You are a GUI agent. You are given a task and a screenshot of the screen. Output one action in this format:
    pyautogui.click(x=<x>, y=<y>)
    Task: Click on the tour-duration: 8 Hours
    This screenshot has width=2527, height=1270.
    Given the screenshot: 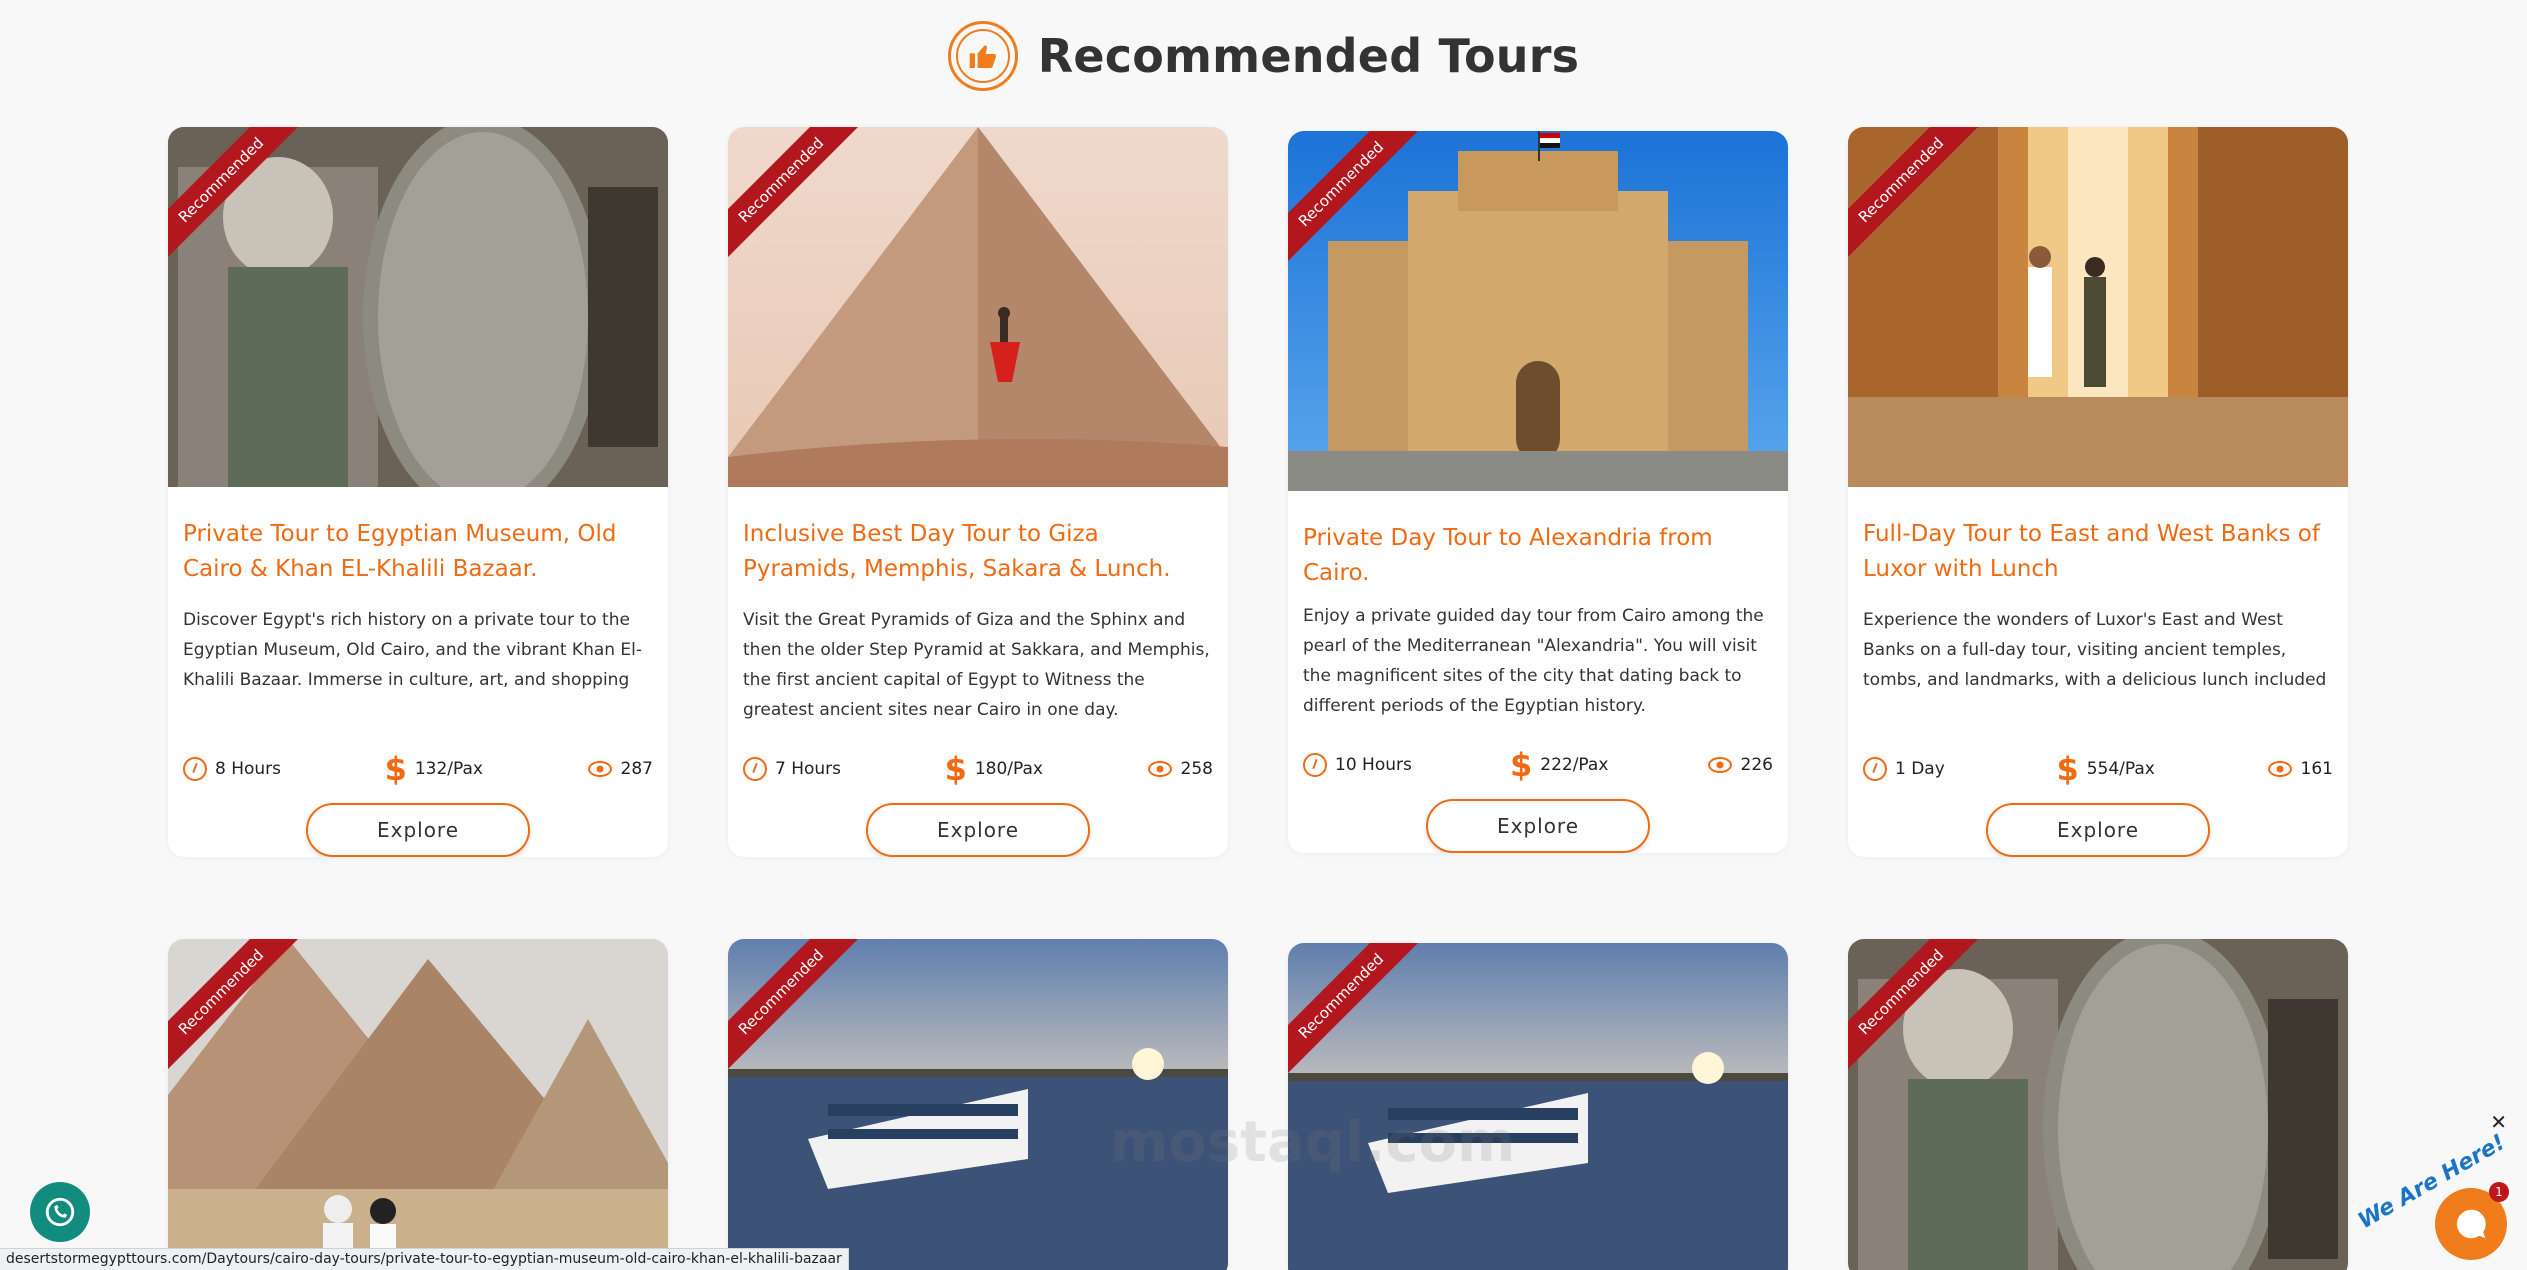 What is the action you would take?
    pyautogui.click(x=248, y=769)
    